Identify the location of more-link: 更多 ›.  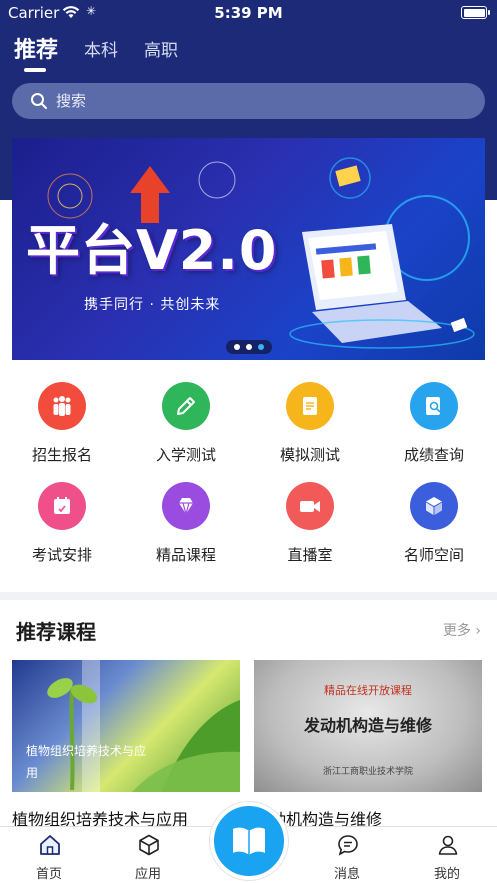
(462, 630).